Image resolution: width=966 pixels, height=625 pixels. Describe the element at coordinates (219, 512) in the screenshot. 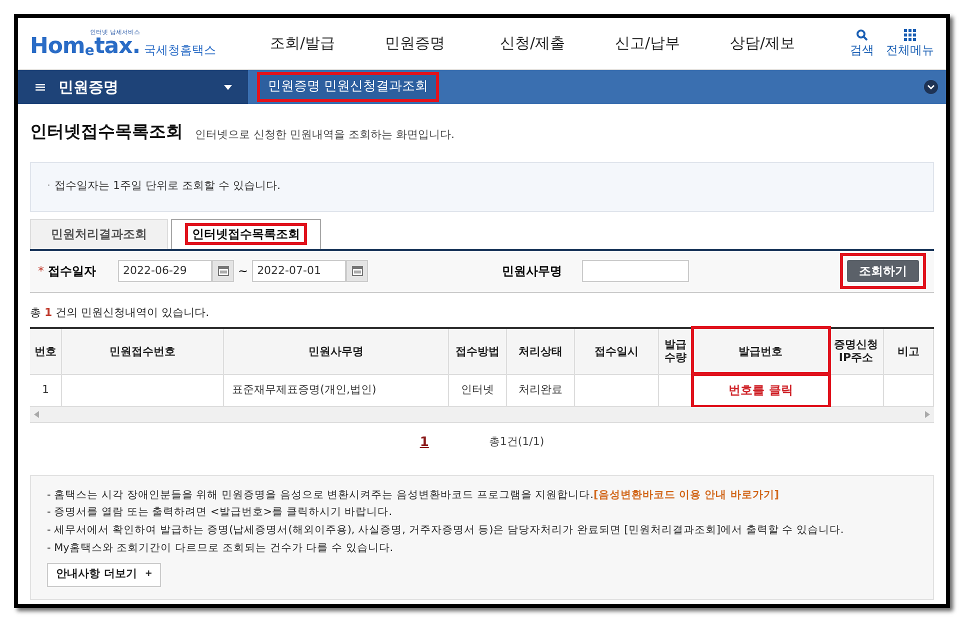

I see `info-text: - 증명서를 열람 또는 출력하려면 <발급번호>를 클릭하시기 바랍니다.` at that location.